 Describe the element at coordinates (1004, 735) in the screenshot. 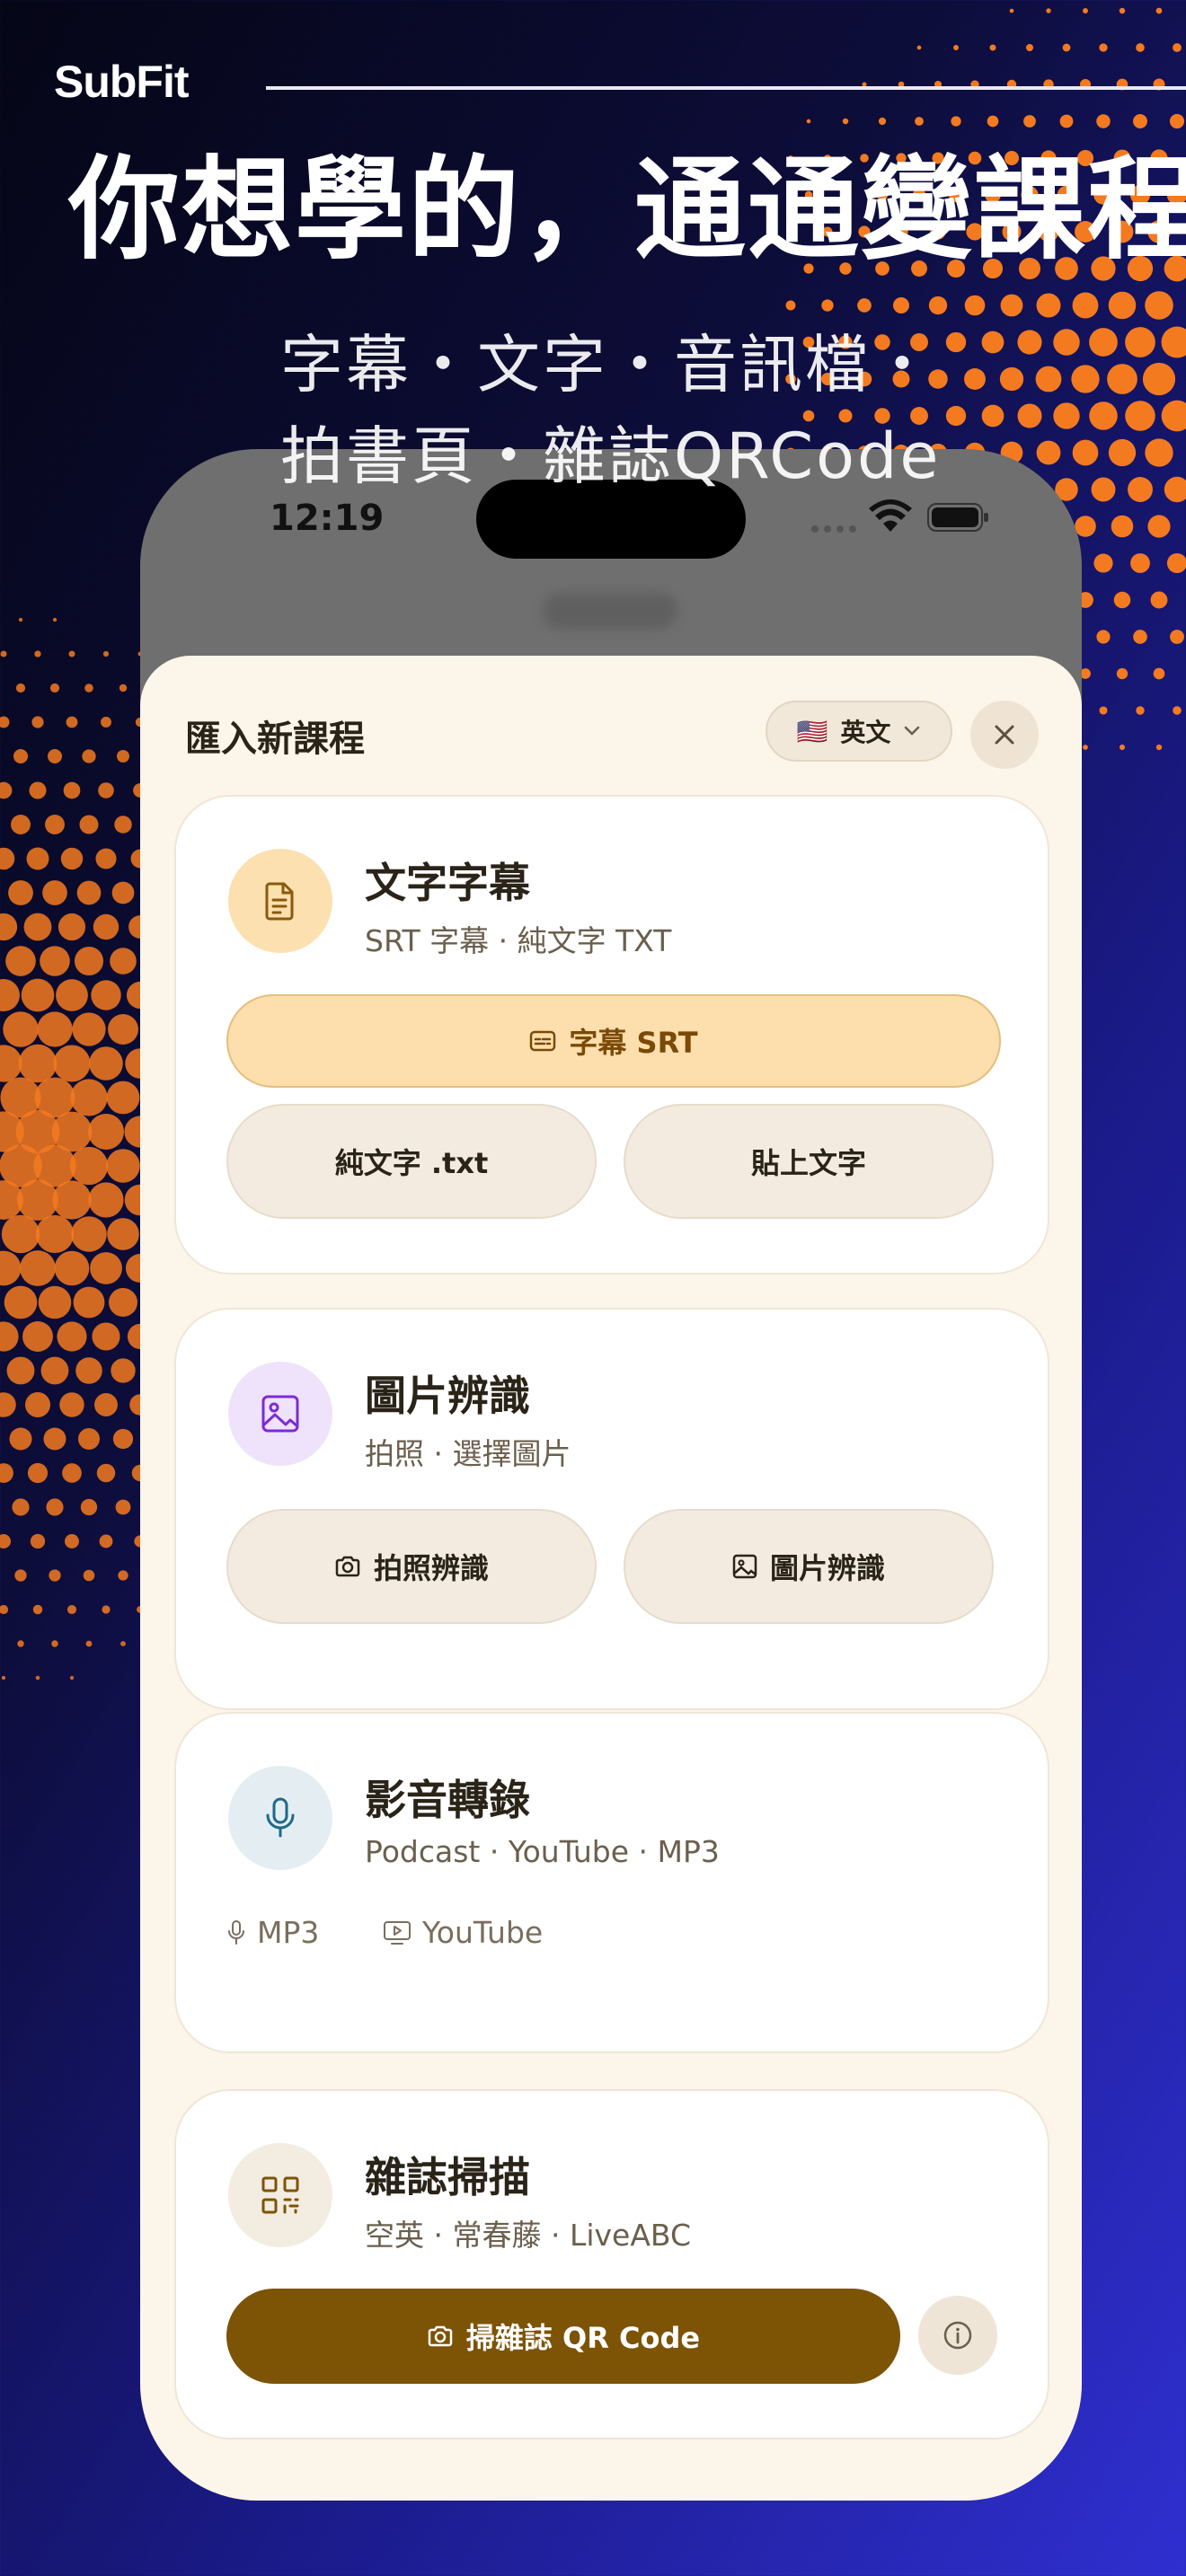

I see `close-button` at that location.